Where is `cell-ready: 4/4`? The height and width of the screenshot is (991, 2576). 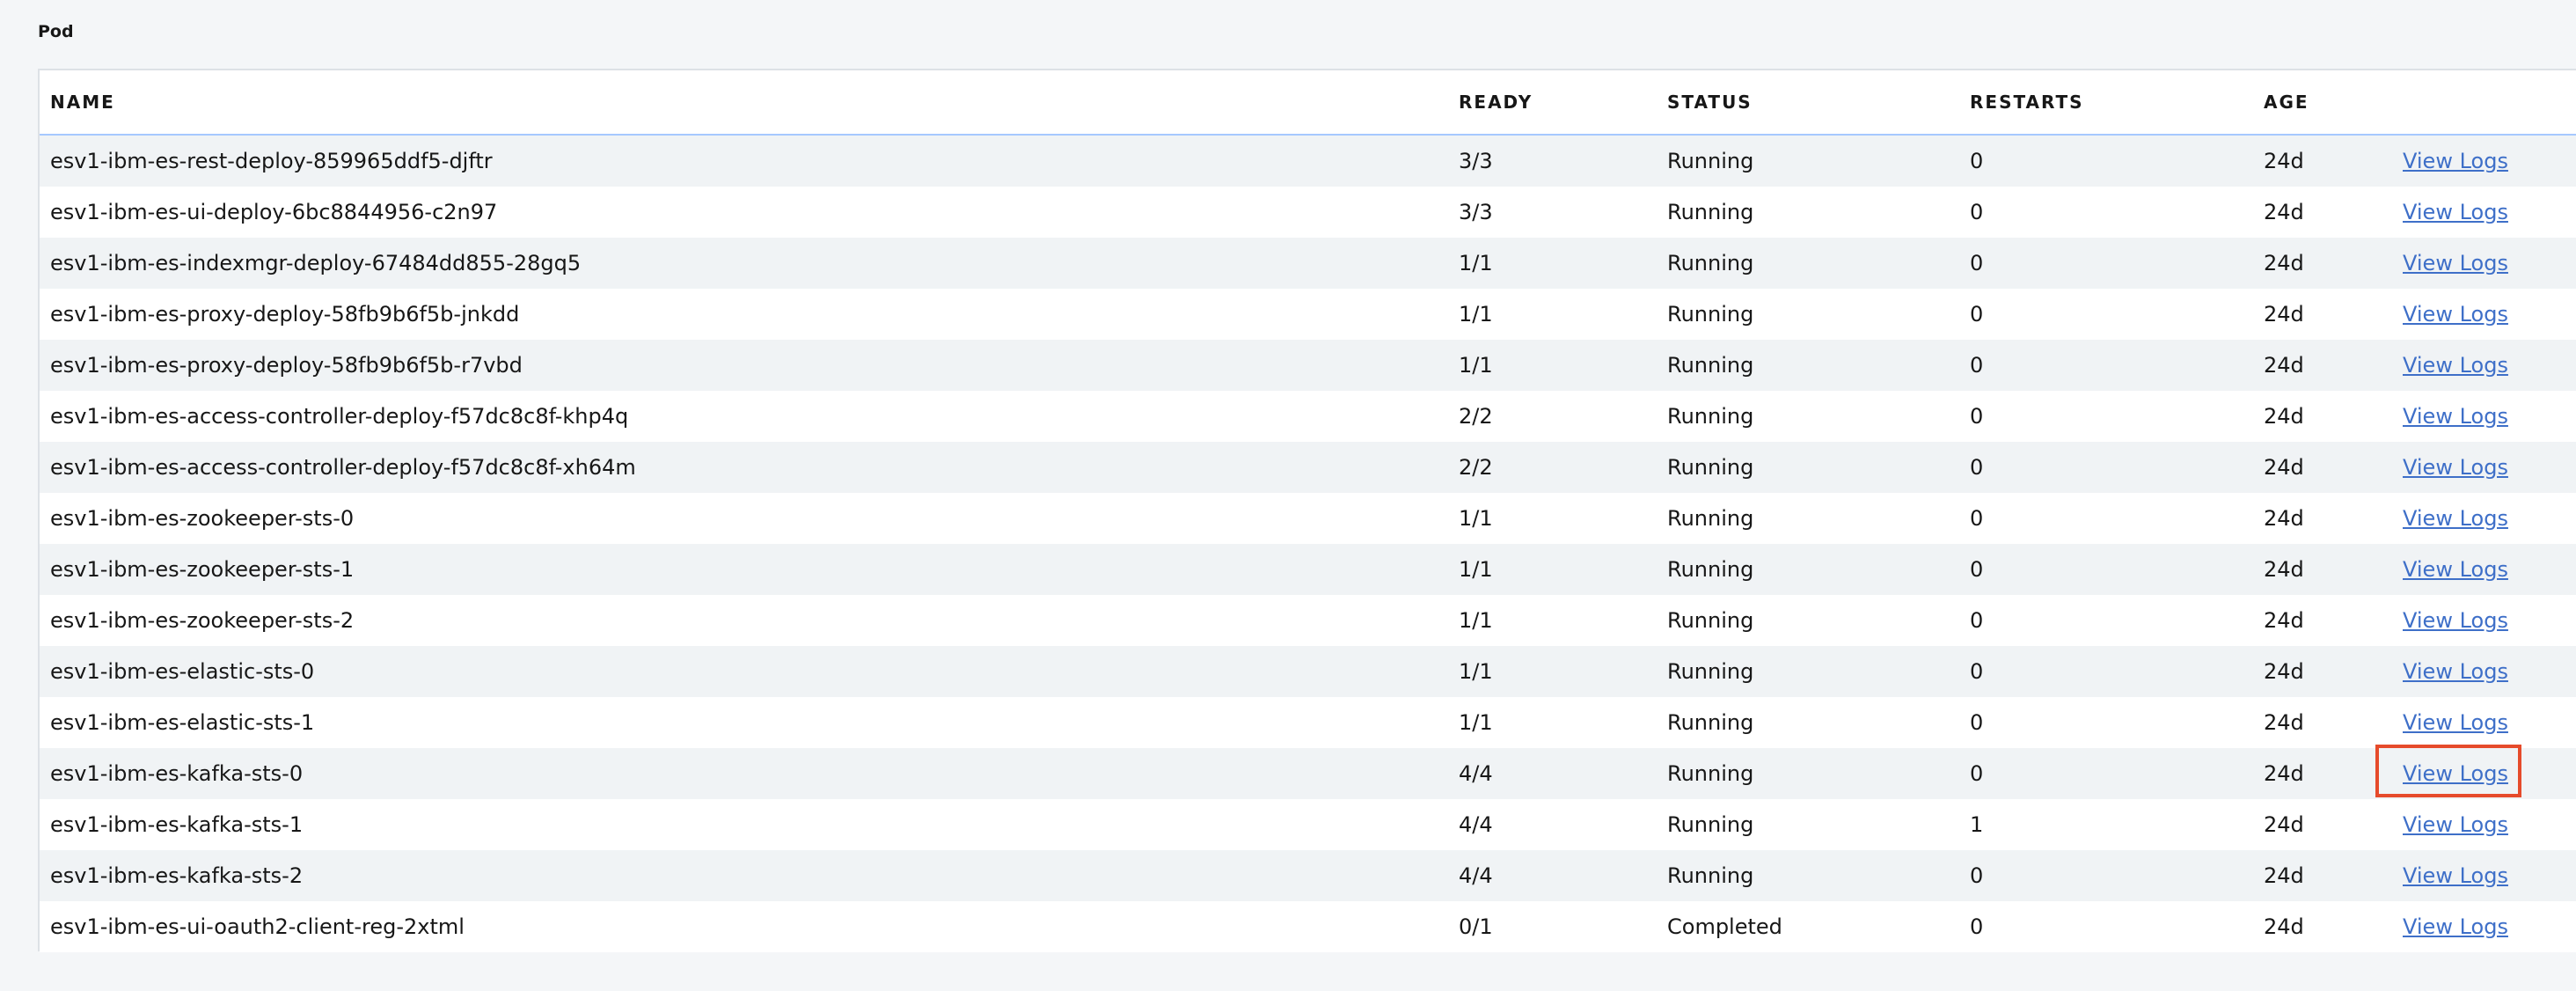
cell-ready: 4/4 is located at coordinates (1552, 773).